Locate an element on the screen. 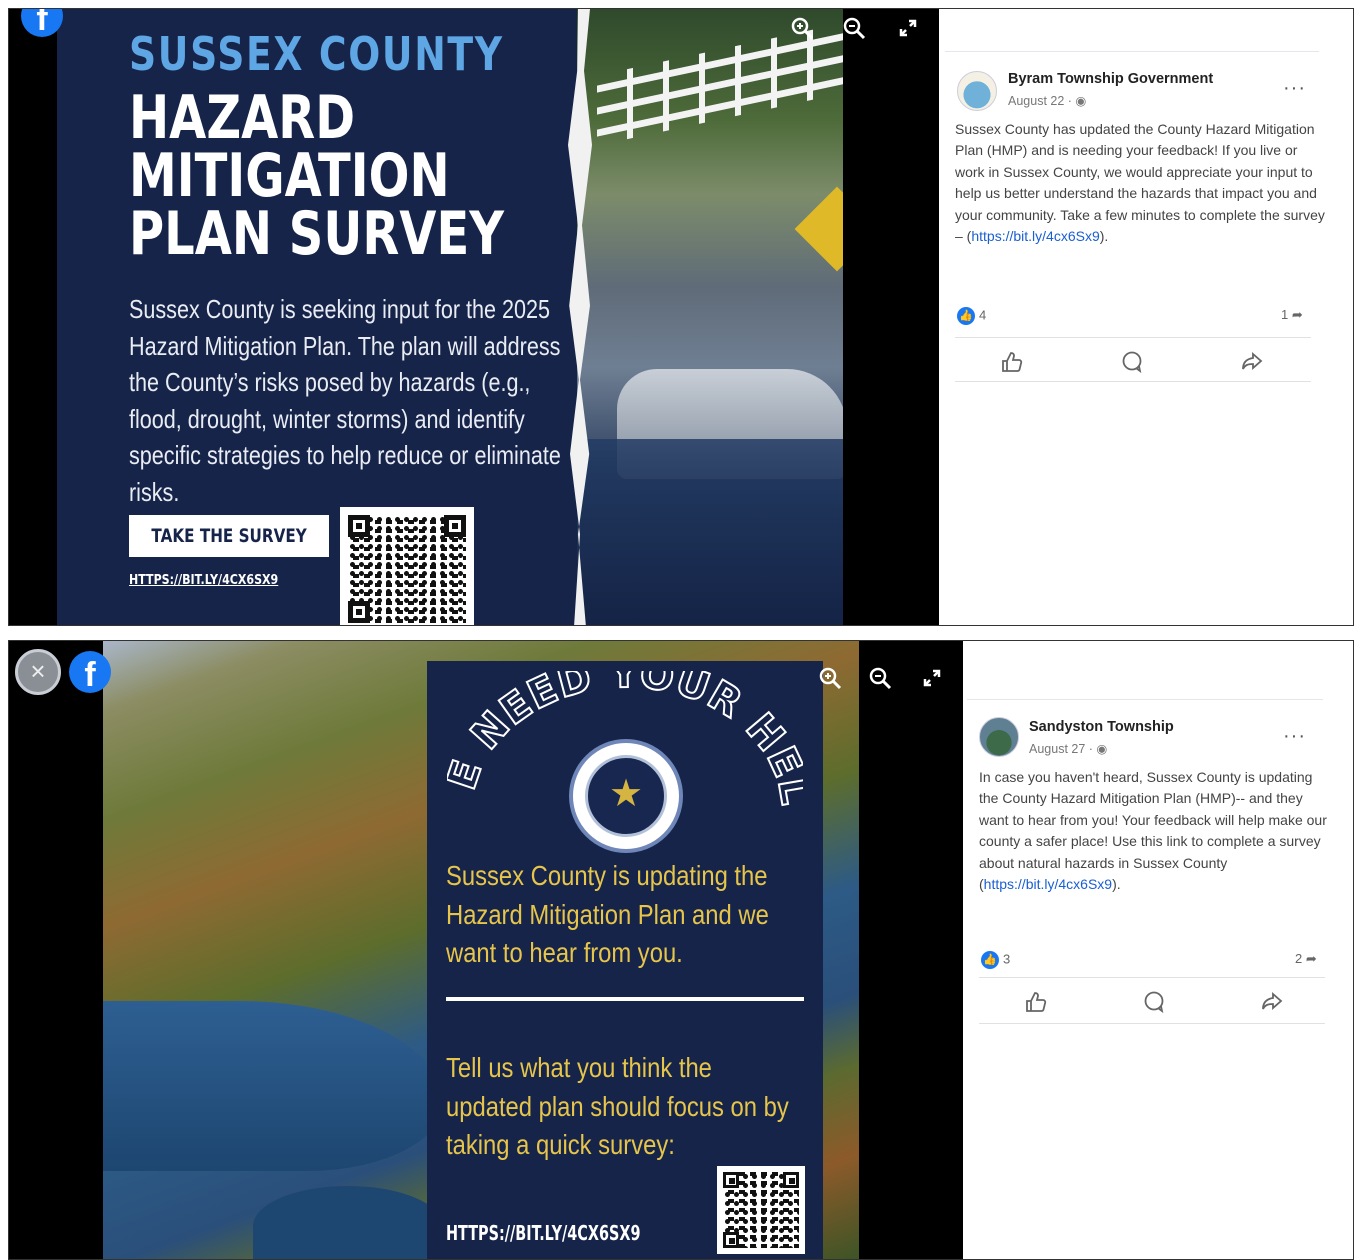 Image resolution: width=1354 pixels, height=1260 pixels. divider-rule is located at coordinates (625, 999).